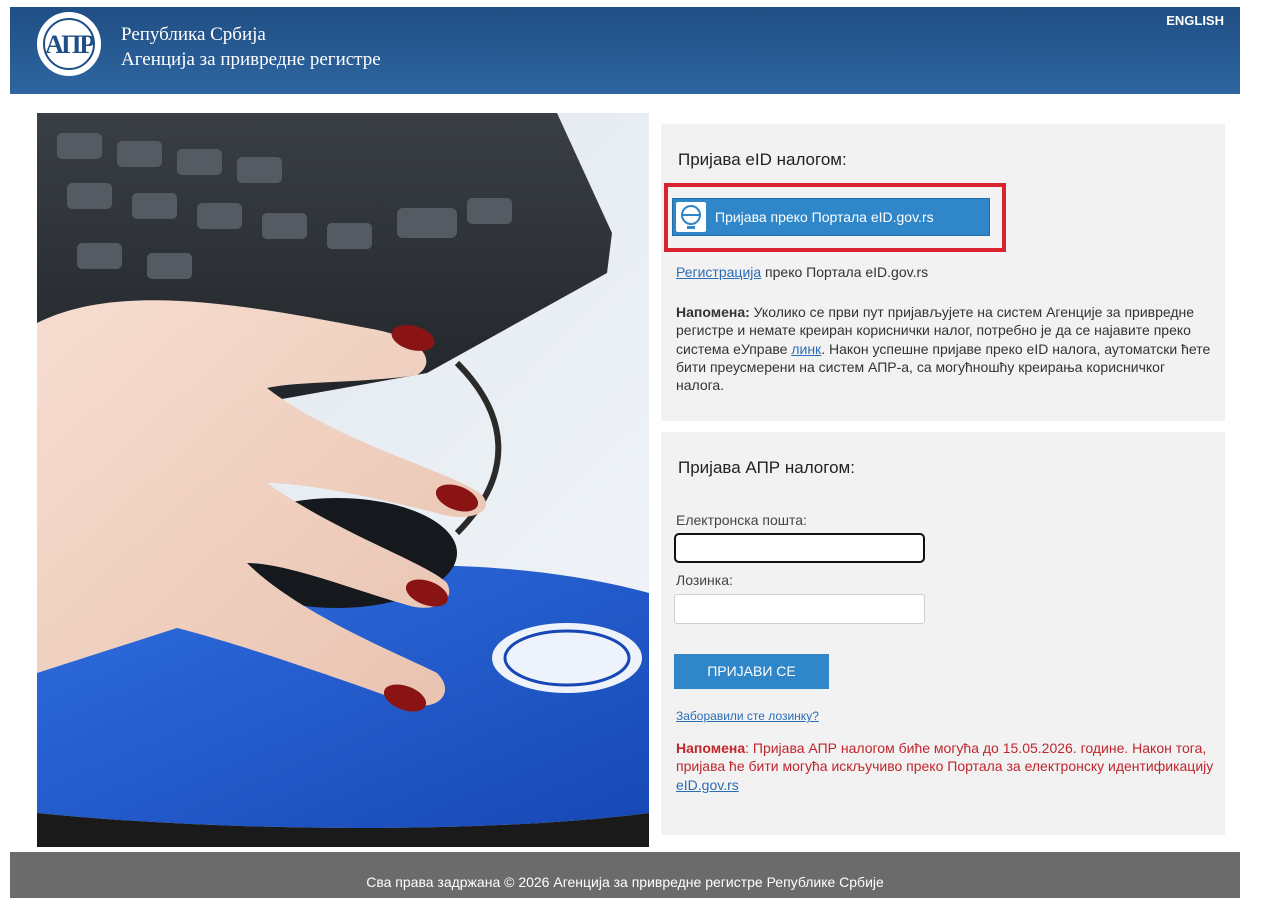 This screenshot has width=1269, height=912. What do you see at coordinates (713, 312) in the screenshot?
I see `eid-note-label: Напомена:` at bounding box center [713, 312].